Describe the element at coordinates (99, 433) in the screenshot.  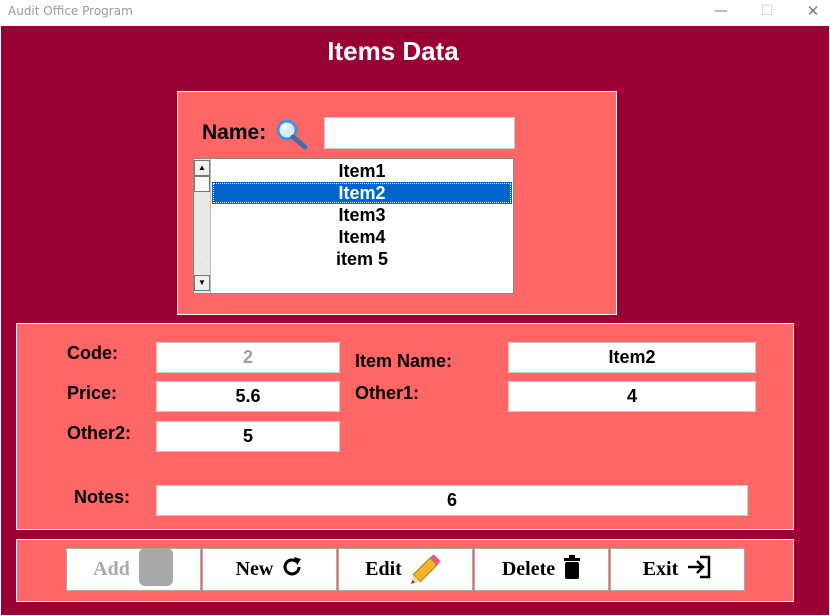
I see `other2-label: Other2:` at that location.